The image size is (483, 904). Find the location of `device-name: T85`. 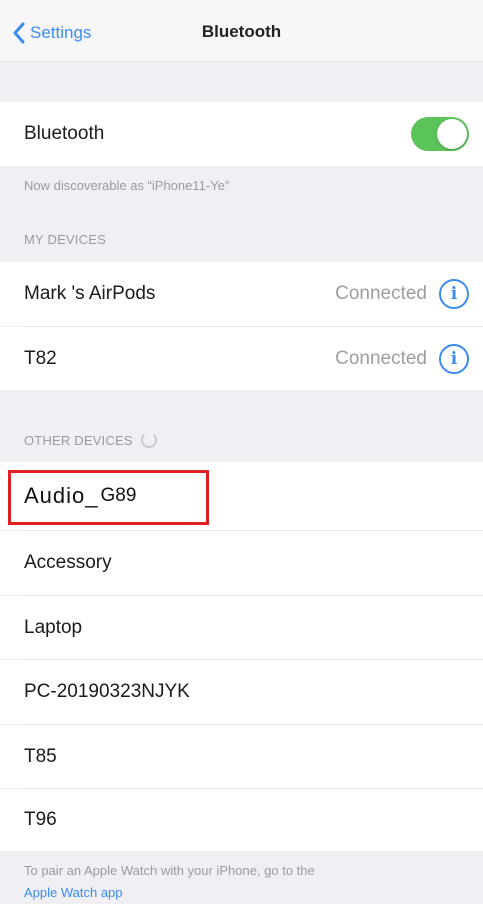

device-name: T85 is located at coordinates (40, 756).